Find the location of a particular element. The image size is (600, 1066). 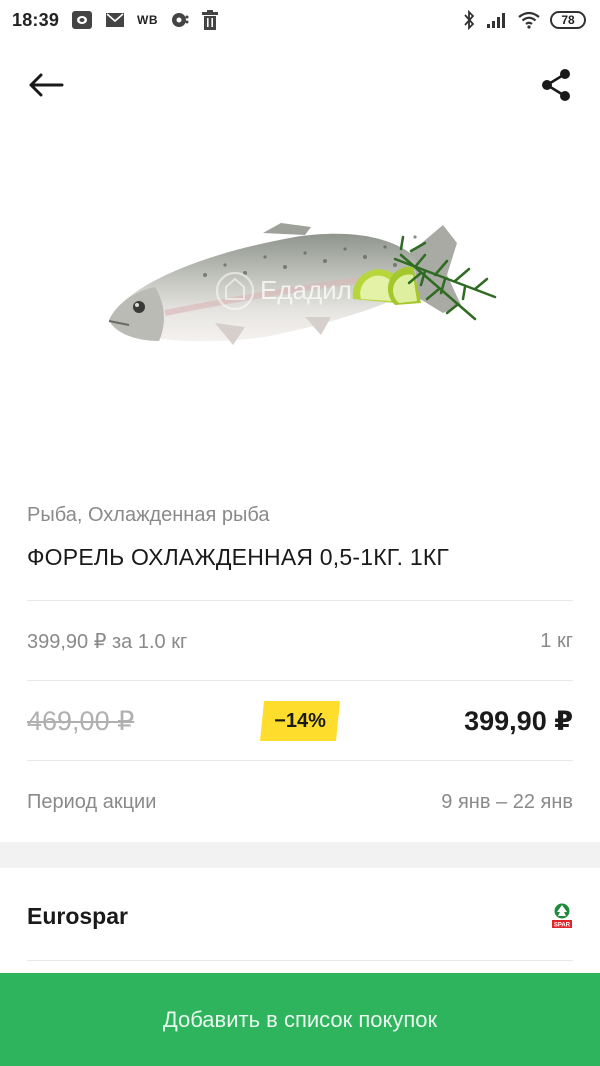

opera-icon is located at coordinates (82, 20).